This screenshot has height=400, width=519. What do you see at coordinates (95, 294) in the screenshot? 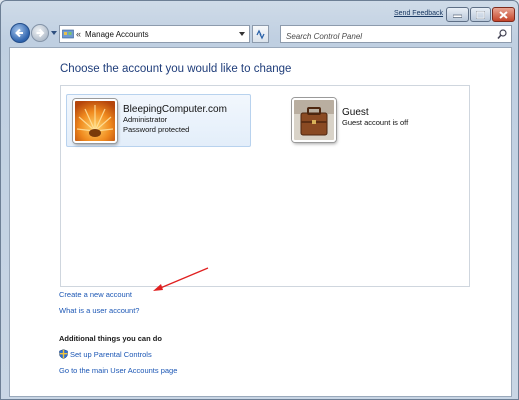
I see `create-new-account-link: Create a new account` at bounding box center [95, 294].